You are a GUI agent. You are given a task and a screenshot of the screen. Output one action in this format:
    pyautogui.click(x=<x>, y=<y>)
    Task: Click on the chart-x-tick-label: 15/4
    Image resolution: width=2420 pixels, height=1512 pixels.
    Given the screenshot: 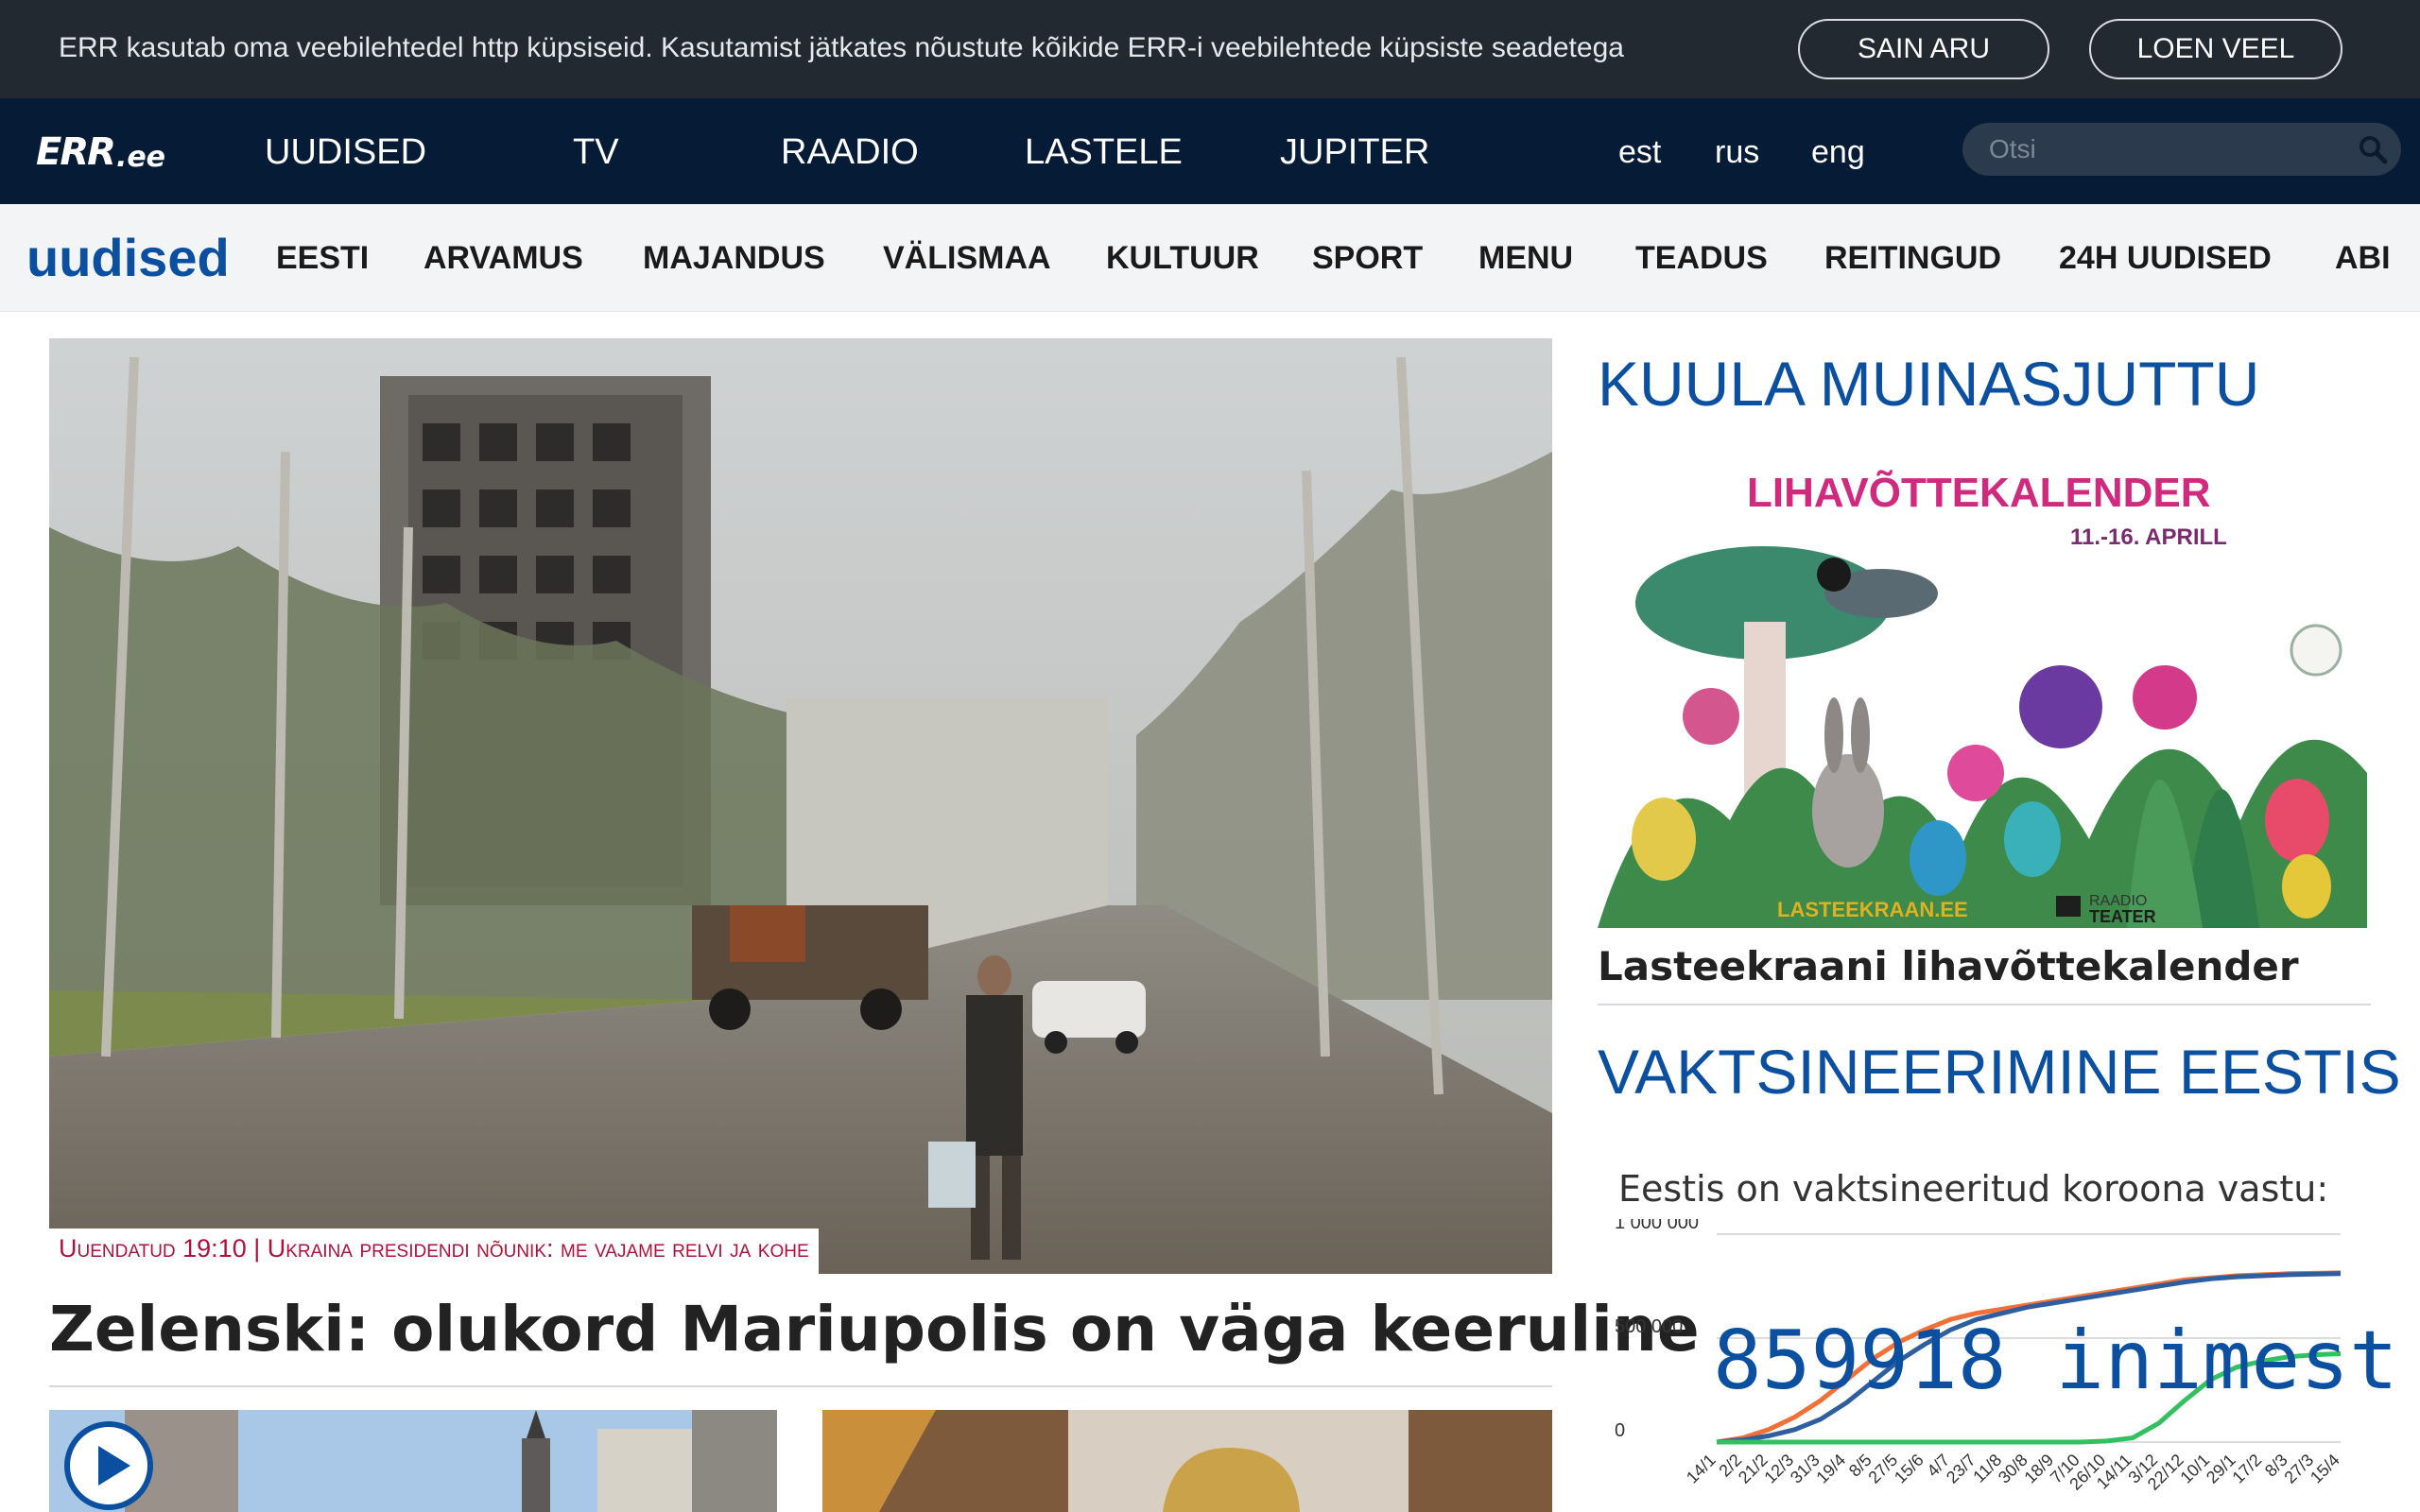 What is the action you would take?
    pyautogui.click(x=2325, y=1469)
    